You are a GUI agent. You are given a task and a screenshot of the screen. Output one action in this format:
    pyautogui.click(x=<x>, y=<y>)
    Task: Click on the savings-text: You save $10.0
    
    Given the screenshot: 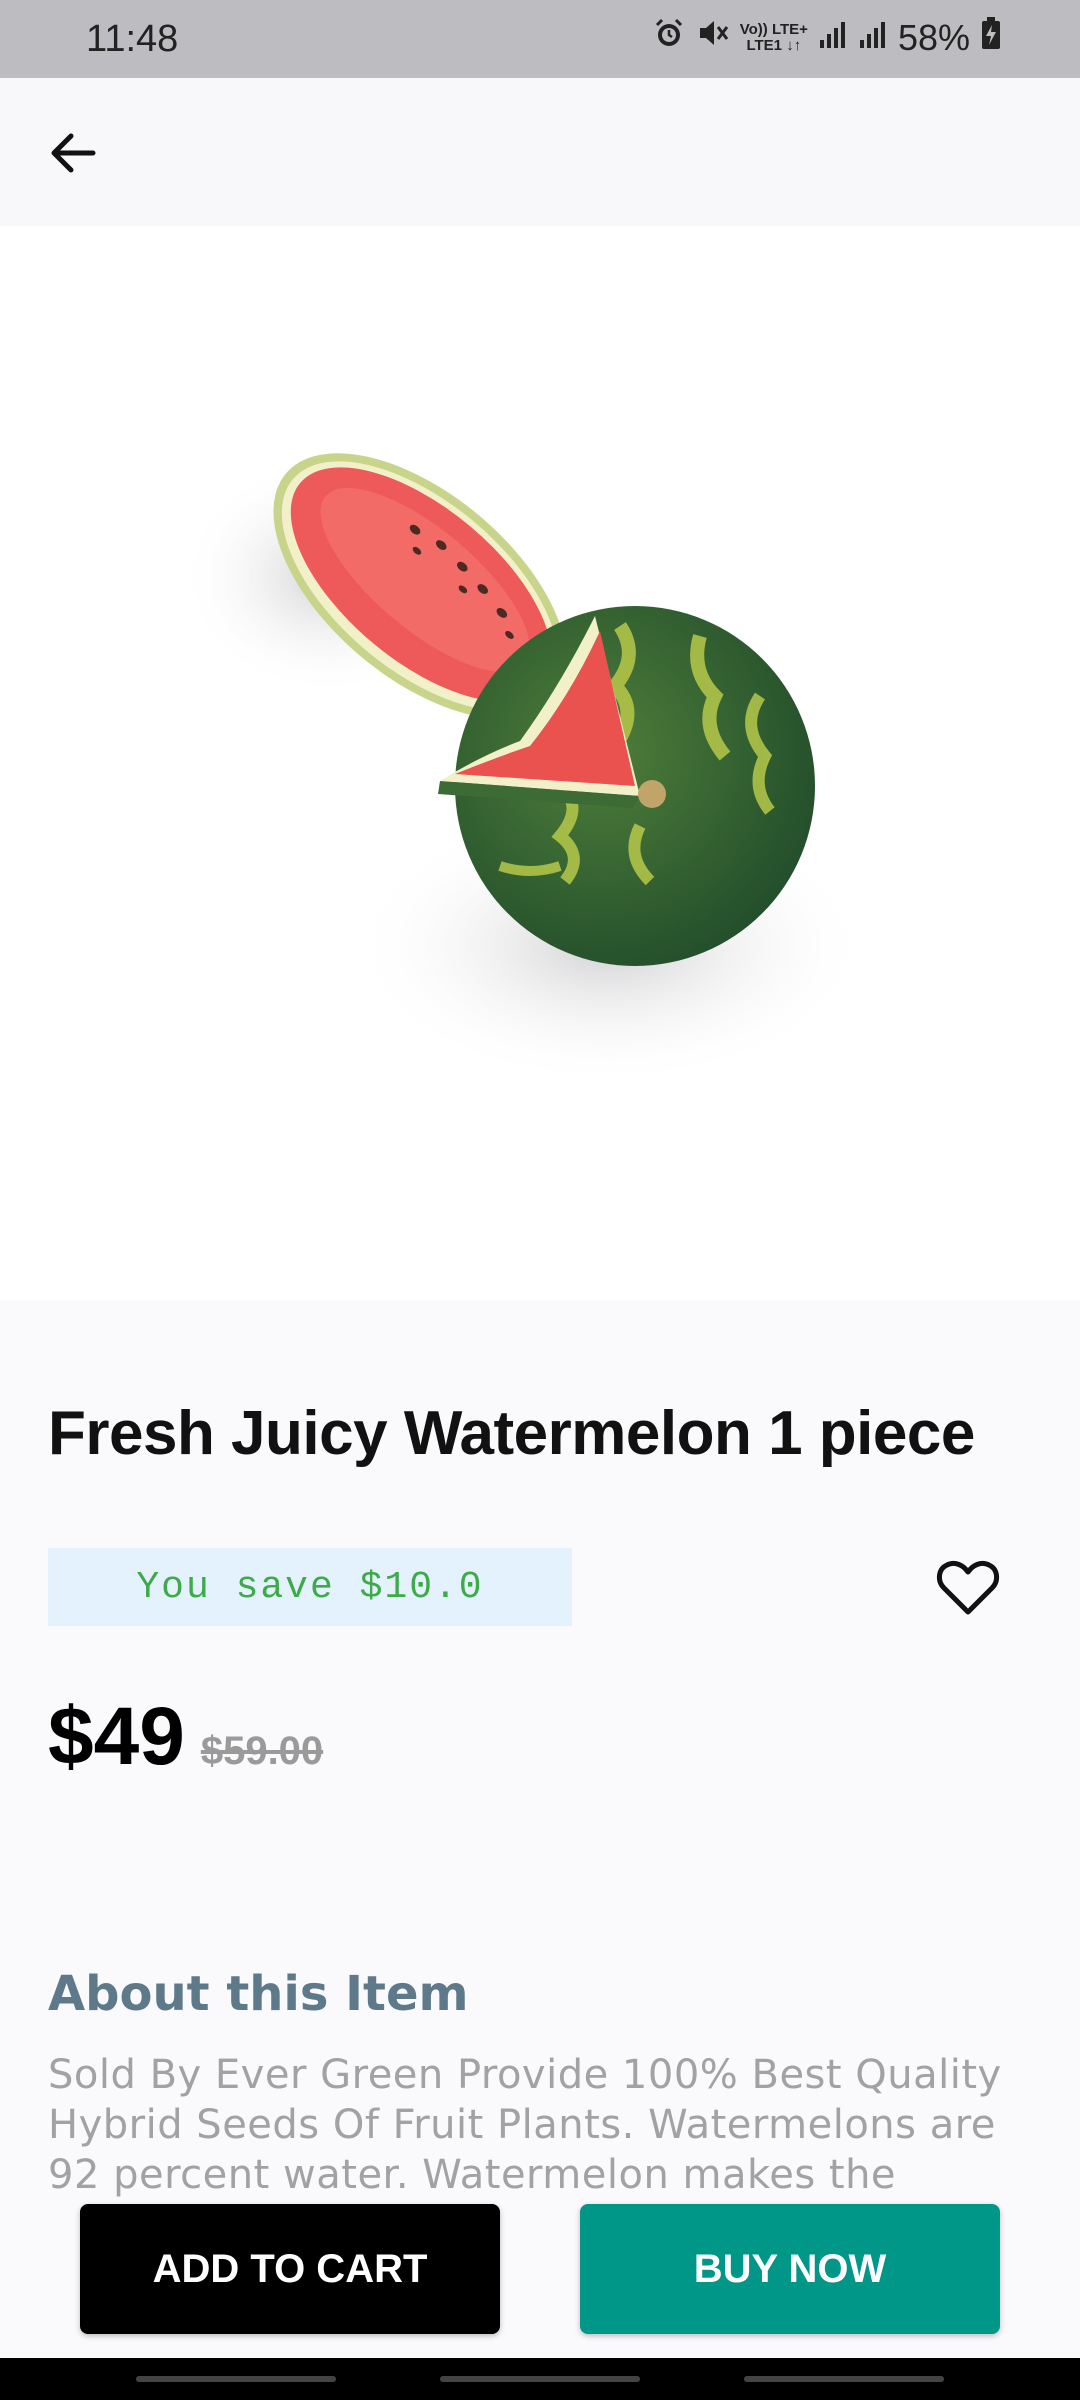 What is the action you would take?
    pyautogui.click(x=310, y=1587)
    